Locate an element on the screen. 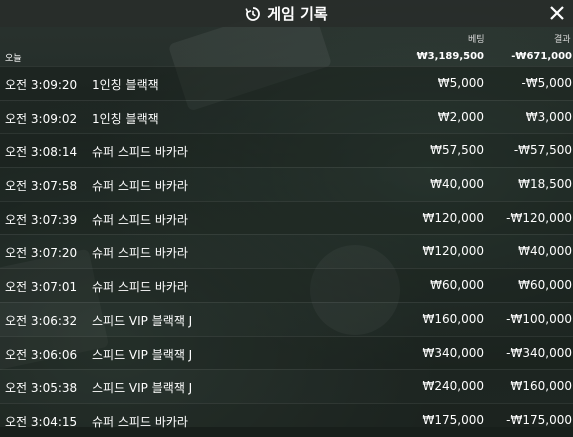 The height and width of the screenshot is (437, 573). history-row: 오전 3:07:58 슈퍼 스피드 바카라 ₩40,000 ₩18,500 is located at coordinates (286, 184).